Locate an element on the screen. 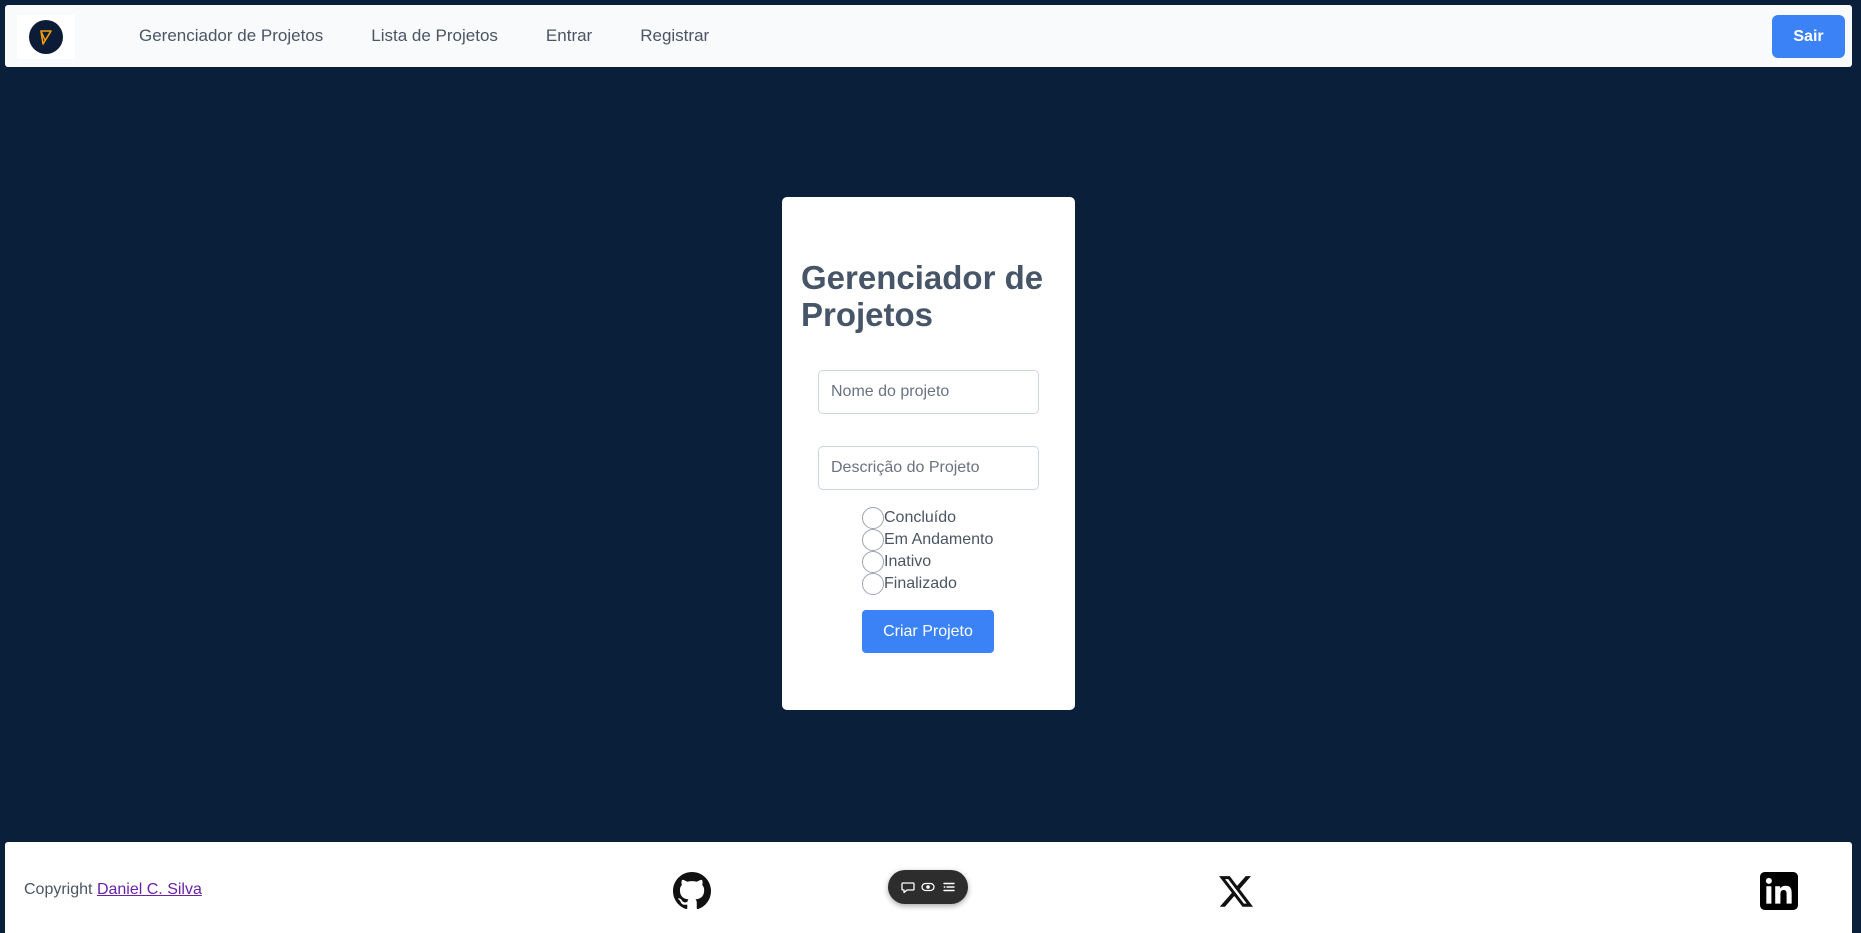 This screenshot has height=933, width=1861. status-option-inativo: Inativo is located at coordinates (927, 562).